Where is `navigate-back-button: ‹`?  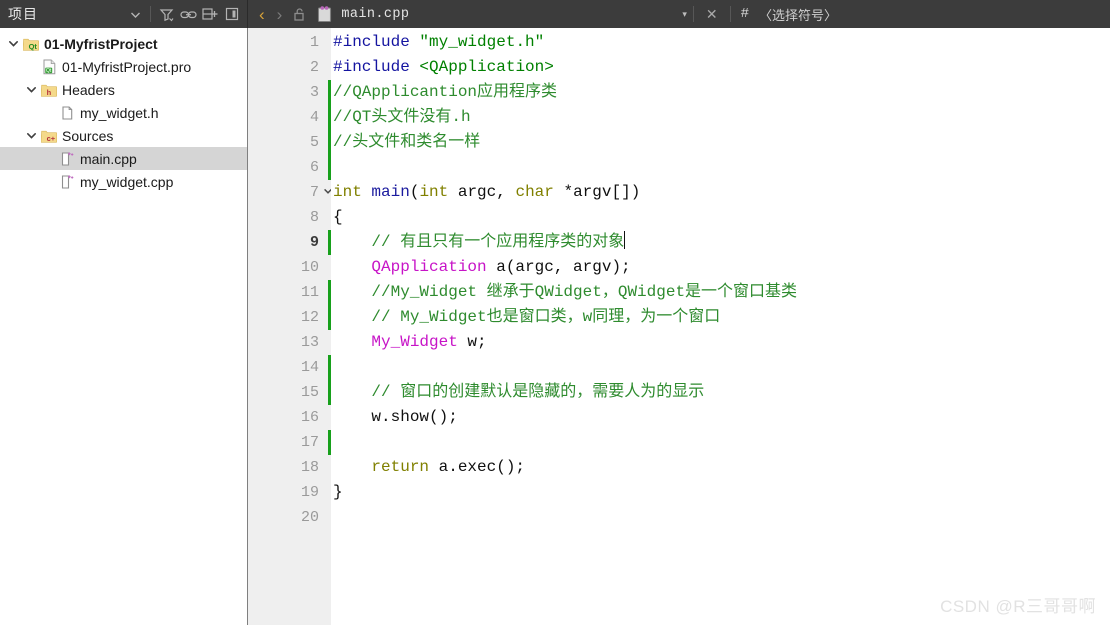
navigate-back-button: ‹ is located at coordinates (262, 14).